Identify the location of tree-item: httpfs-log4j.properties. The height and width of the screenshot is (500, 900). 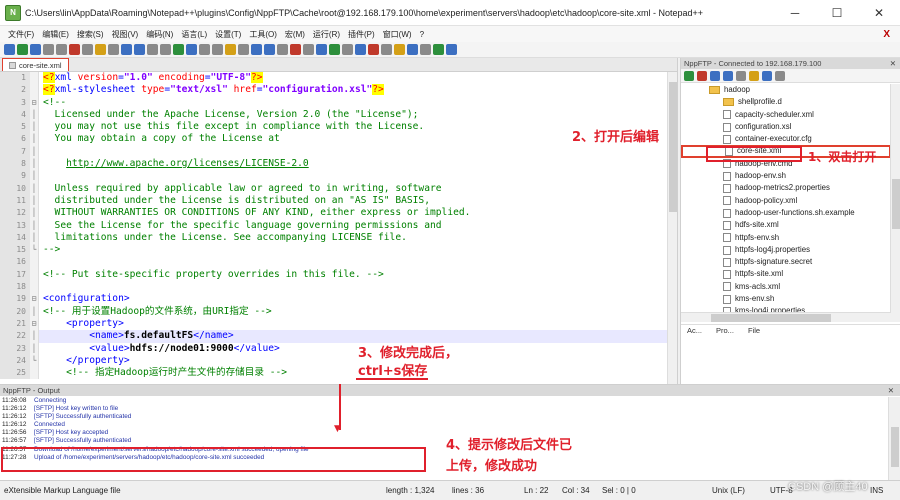
(786, 250).